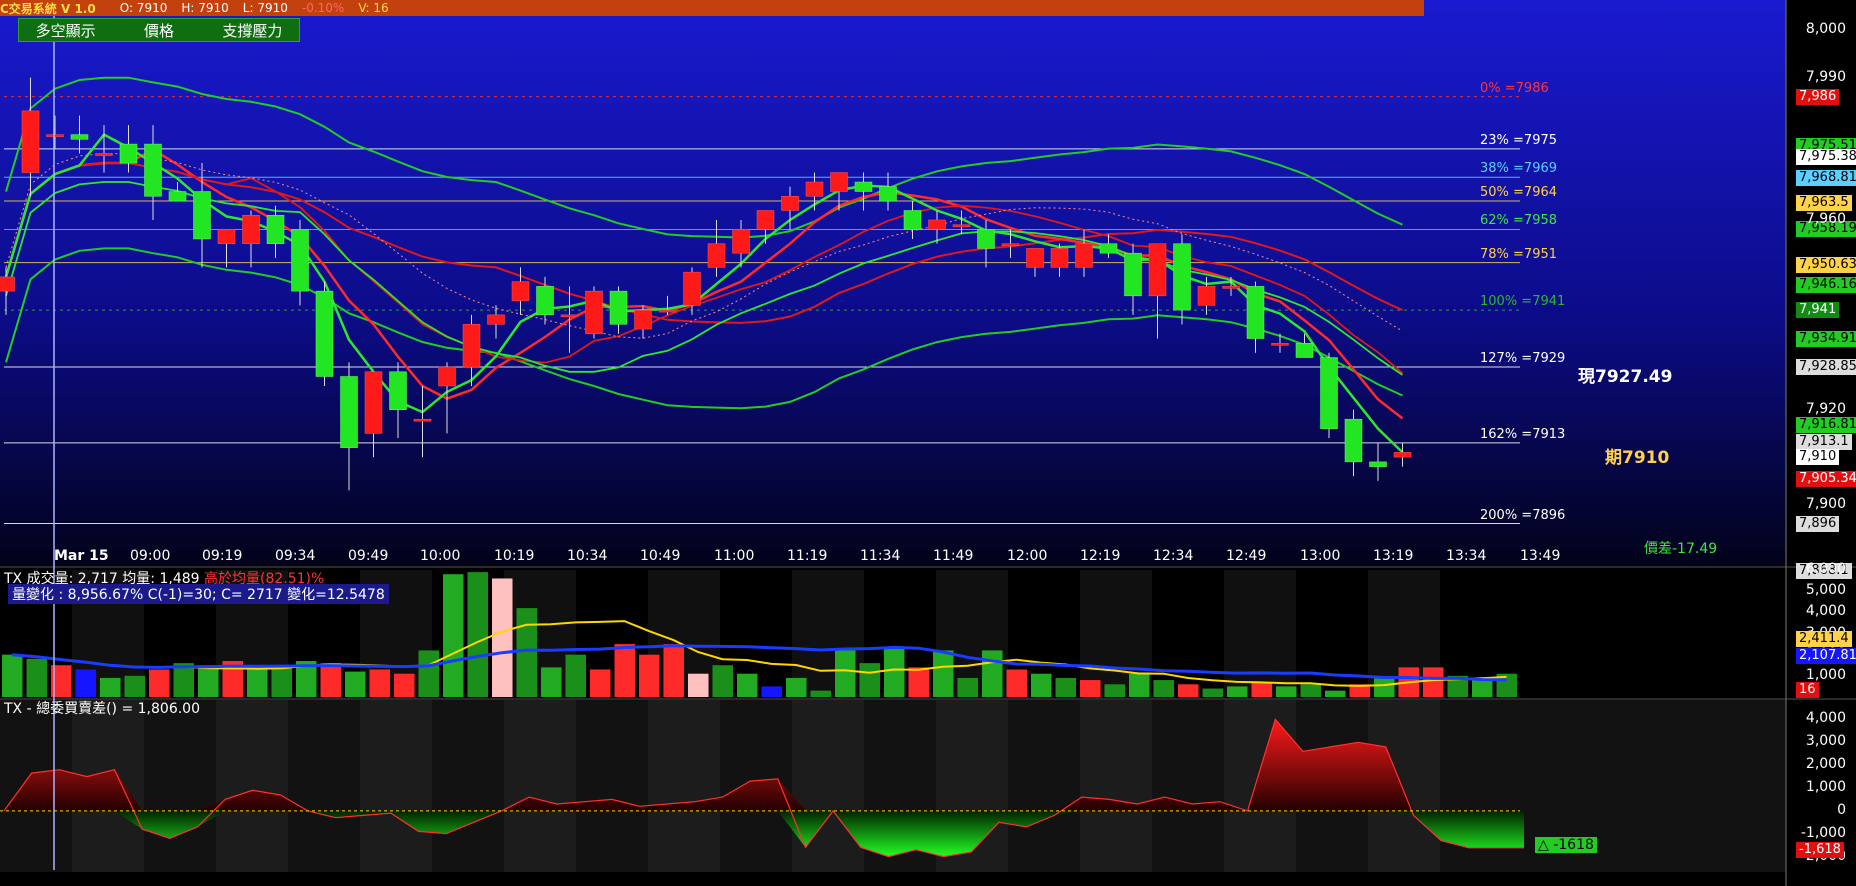  What do you see at coordinates (373, 8) in the screenshot?
I see `volume-readout: V: 16` at bounding box center [373, 8].